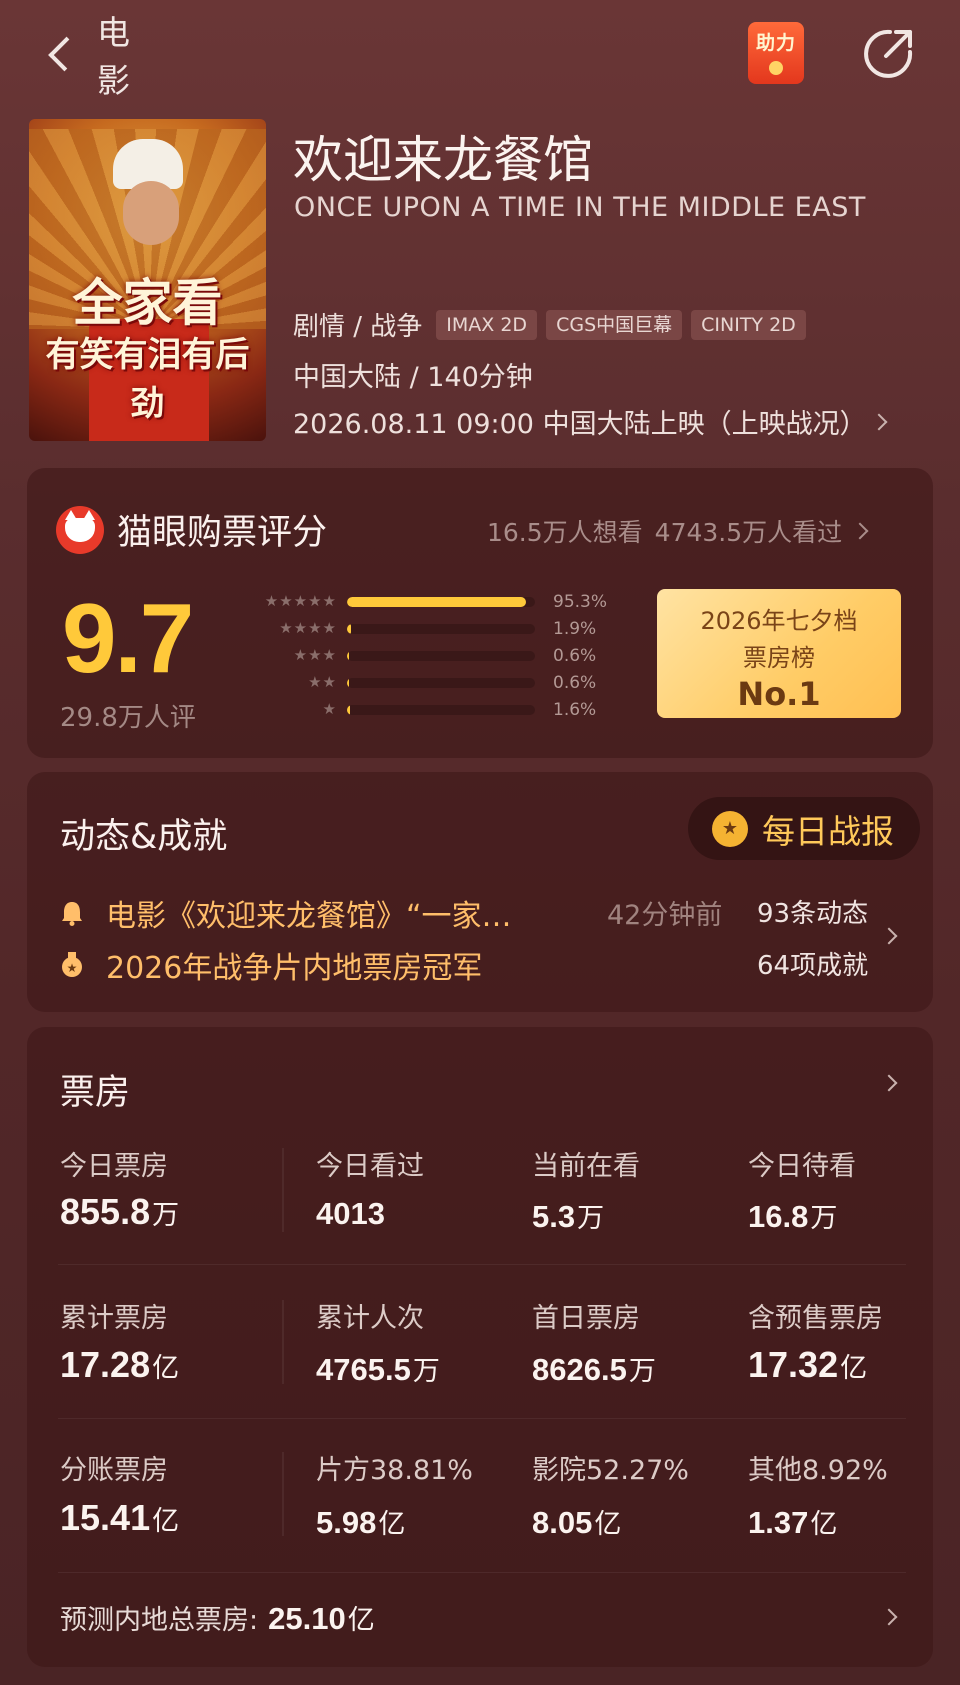 This screenshot has height=1685, width=960. What do you see at coordinates (105, 1364) in the screenshot?
I see `stat-number: 17.28` at bounding box center [105, 1364].